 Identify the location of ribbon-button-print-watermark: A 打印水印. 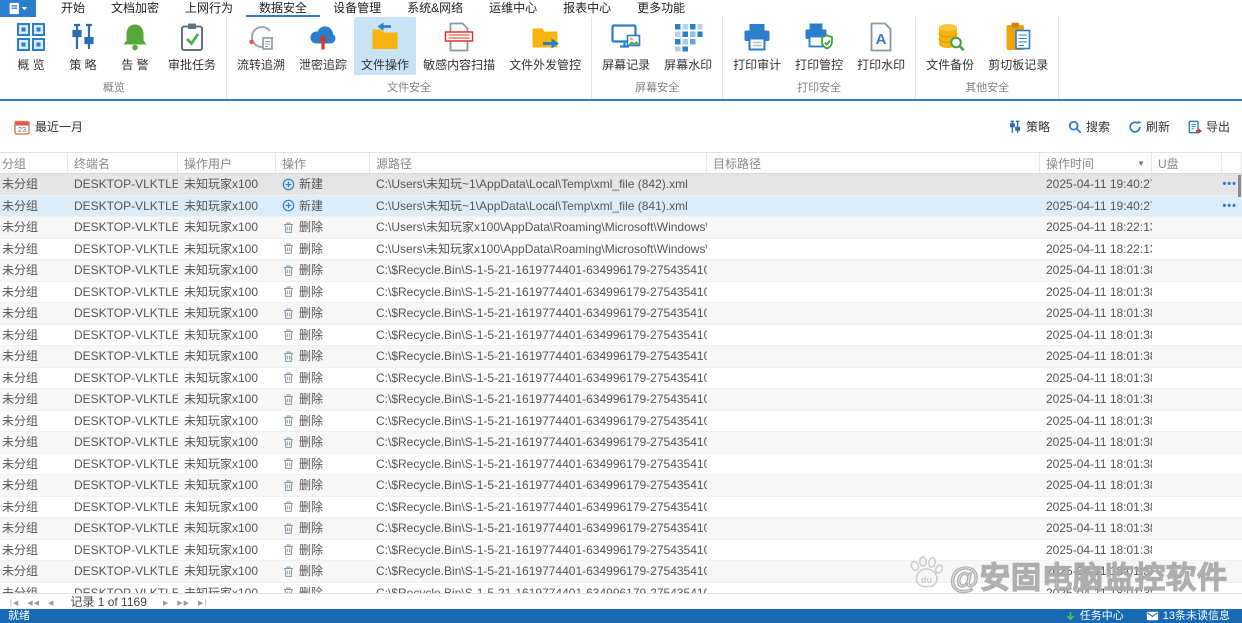
(881, 46).